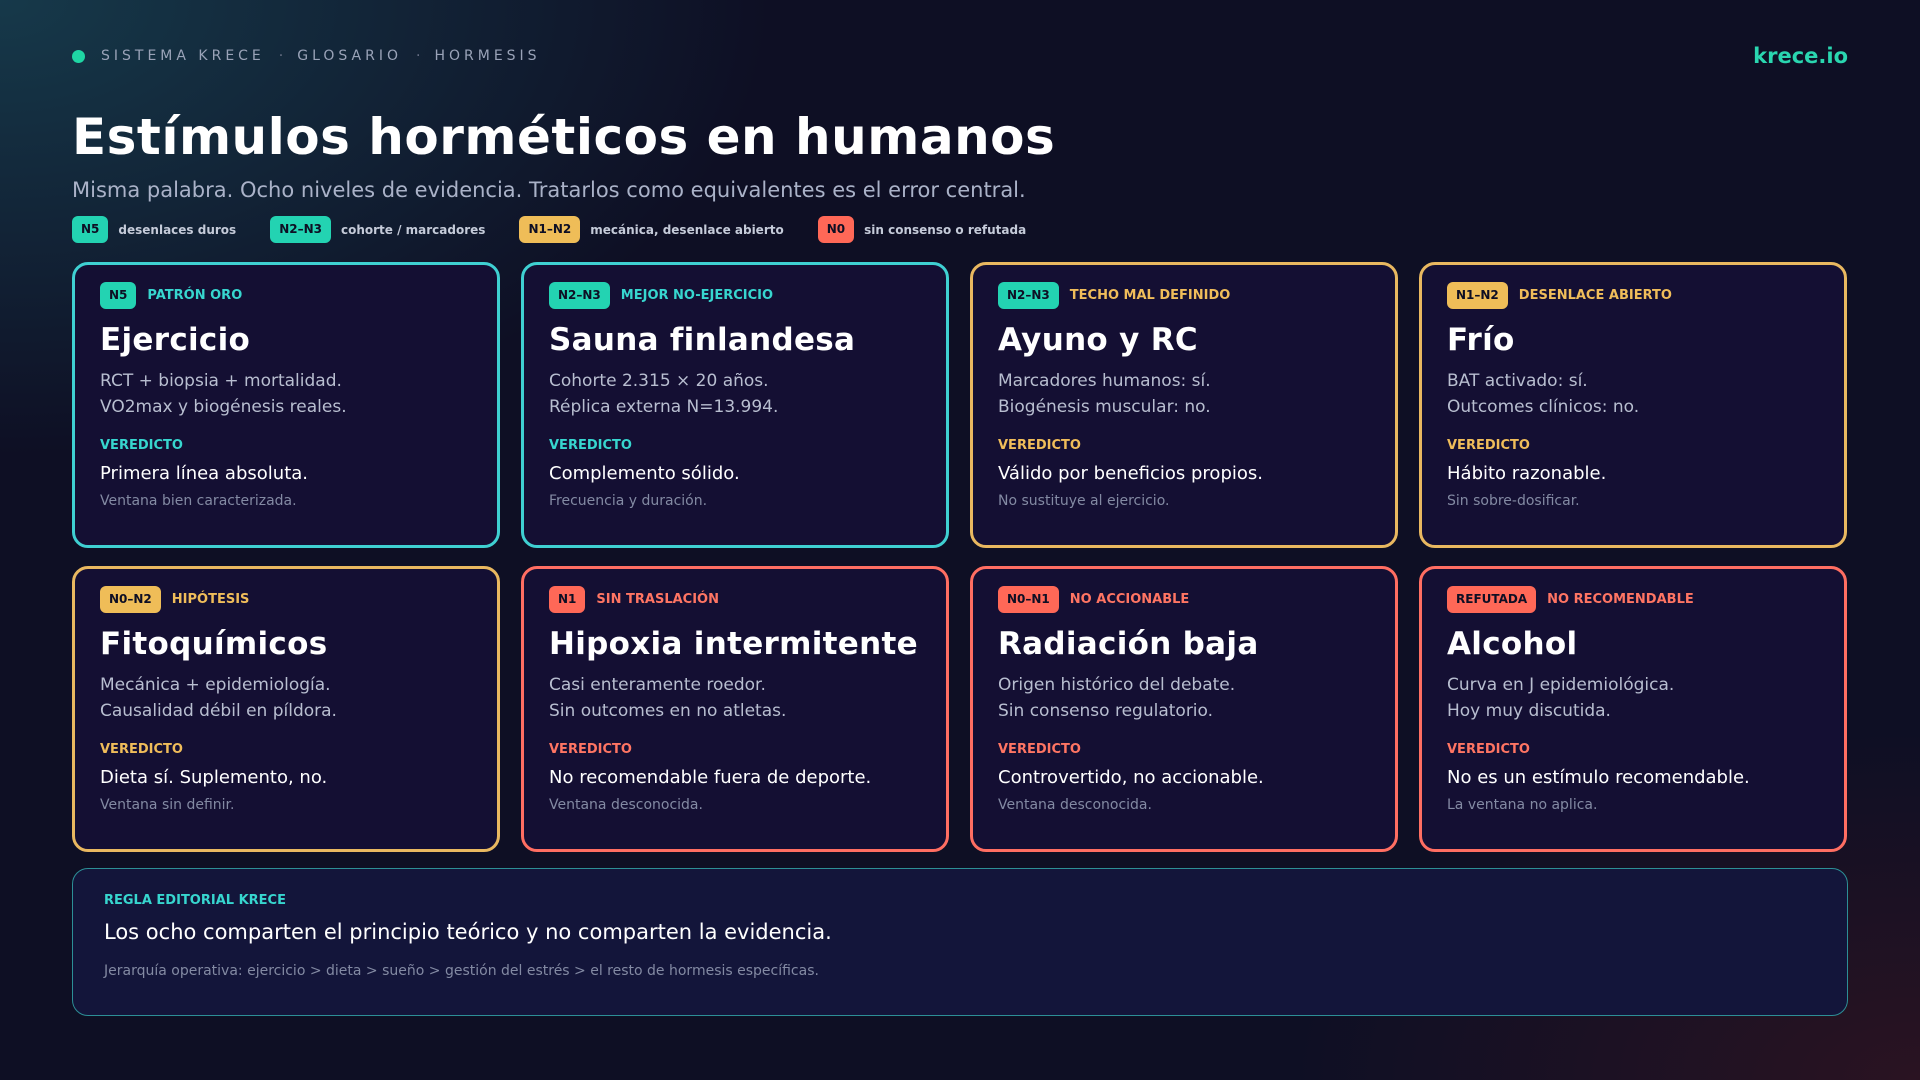 The width and height of the screenshot is (1920, 1080). Describe the element at coordinates (668, 711) in the screenshot. I see `evidence-line: Sin outcomes en no atletas.` at that location.